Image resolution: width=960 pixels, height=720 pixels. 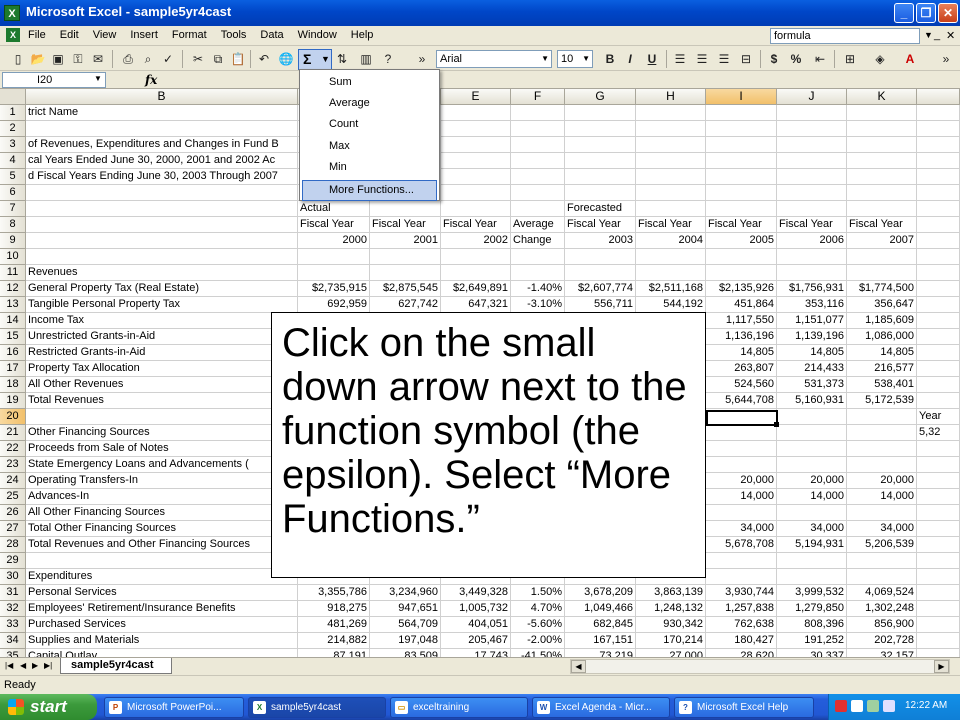 I want to click on cell-l12, so click(x=938, y=289).